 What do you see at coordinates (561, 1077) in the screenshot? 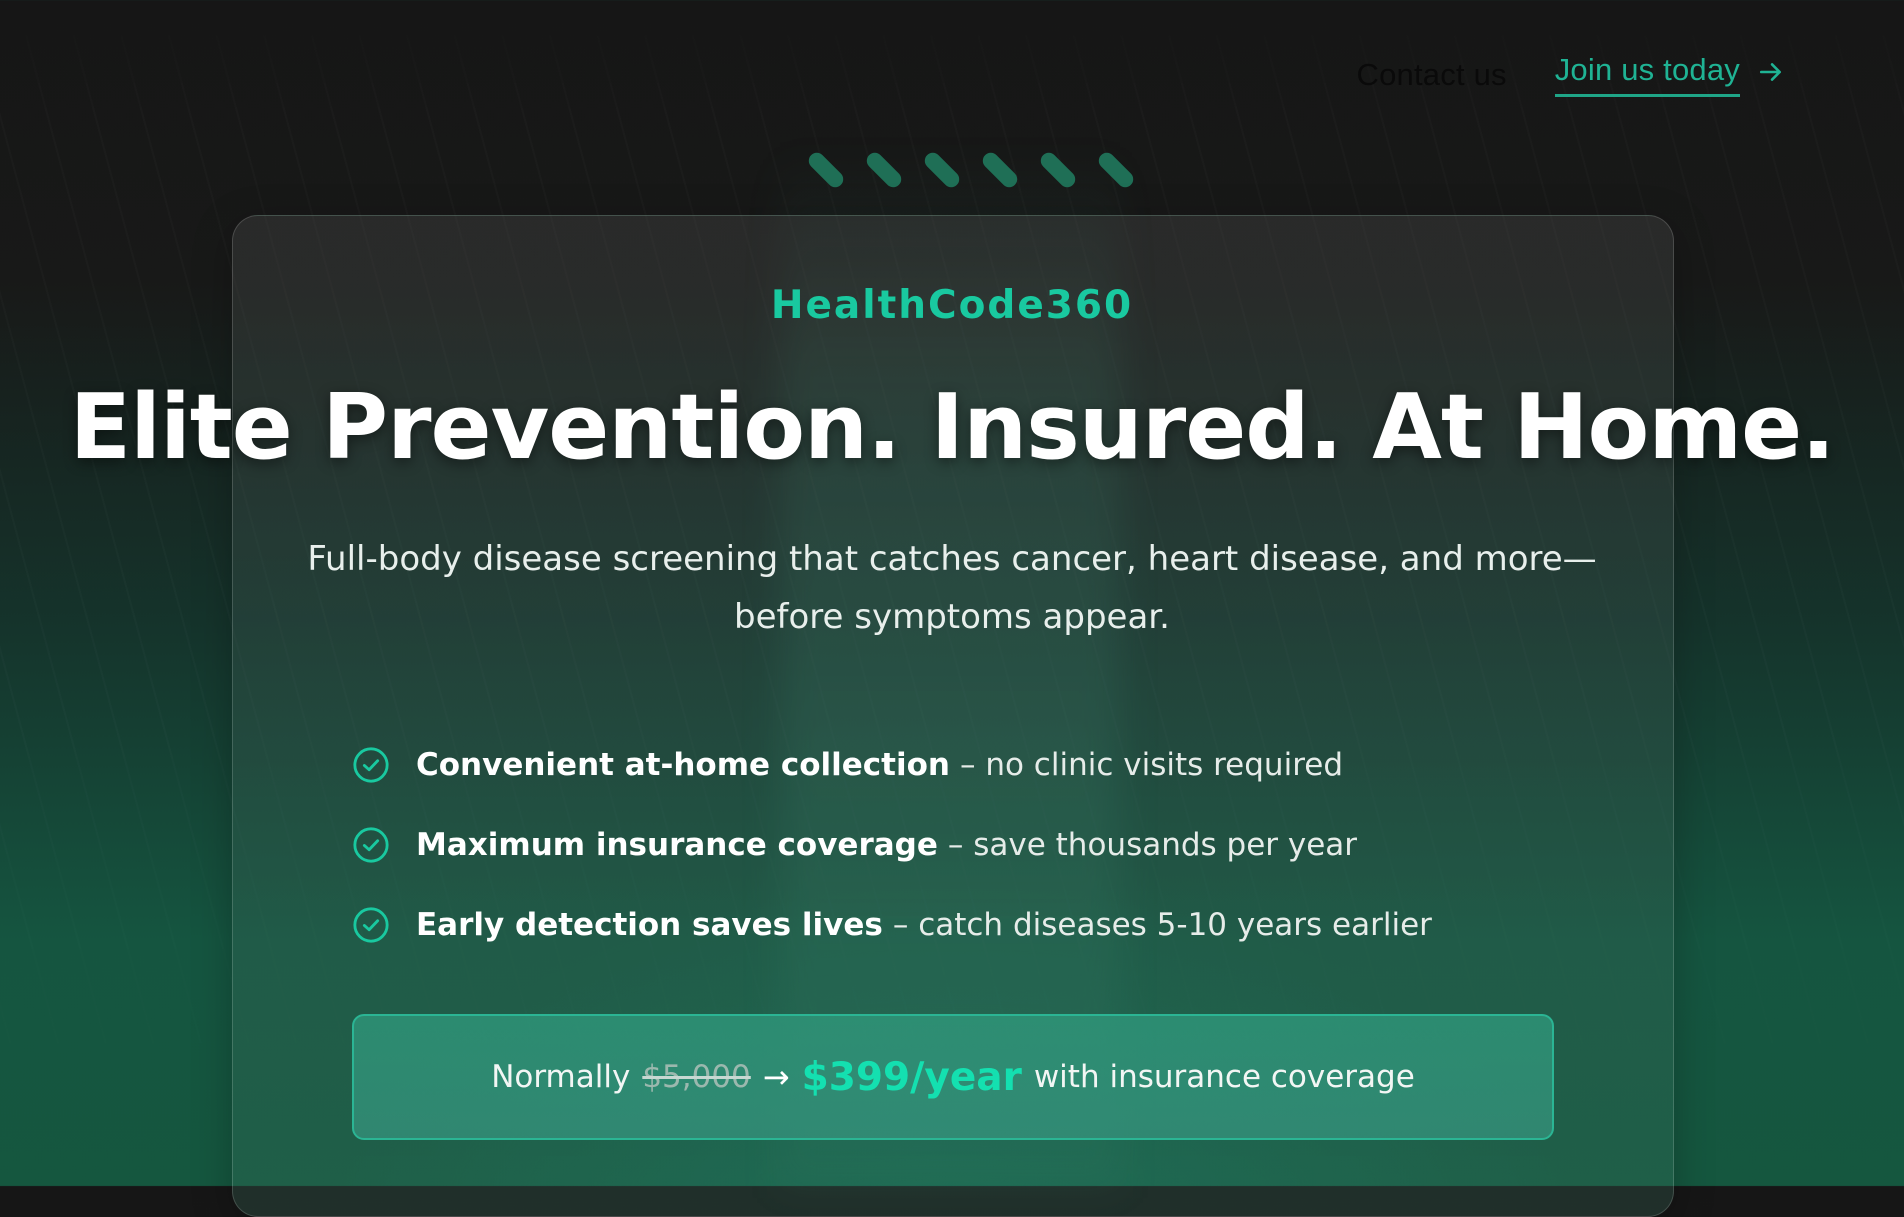
I see `price-prefix: Normally` at bounding box center [561, 1077].